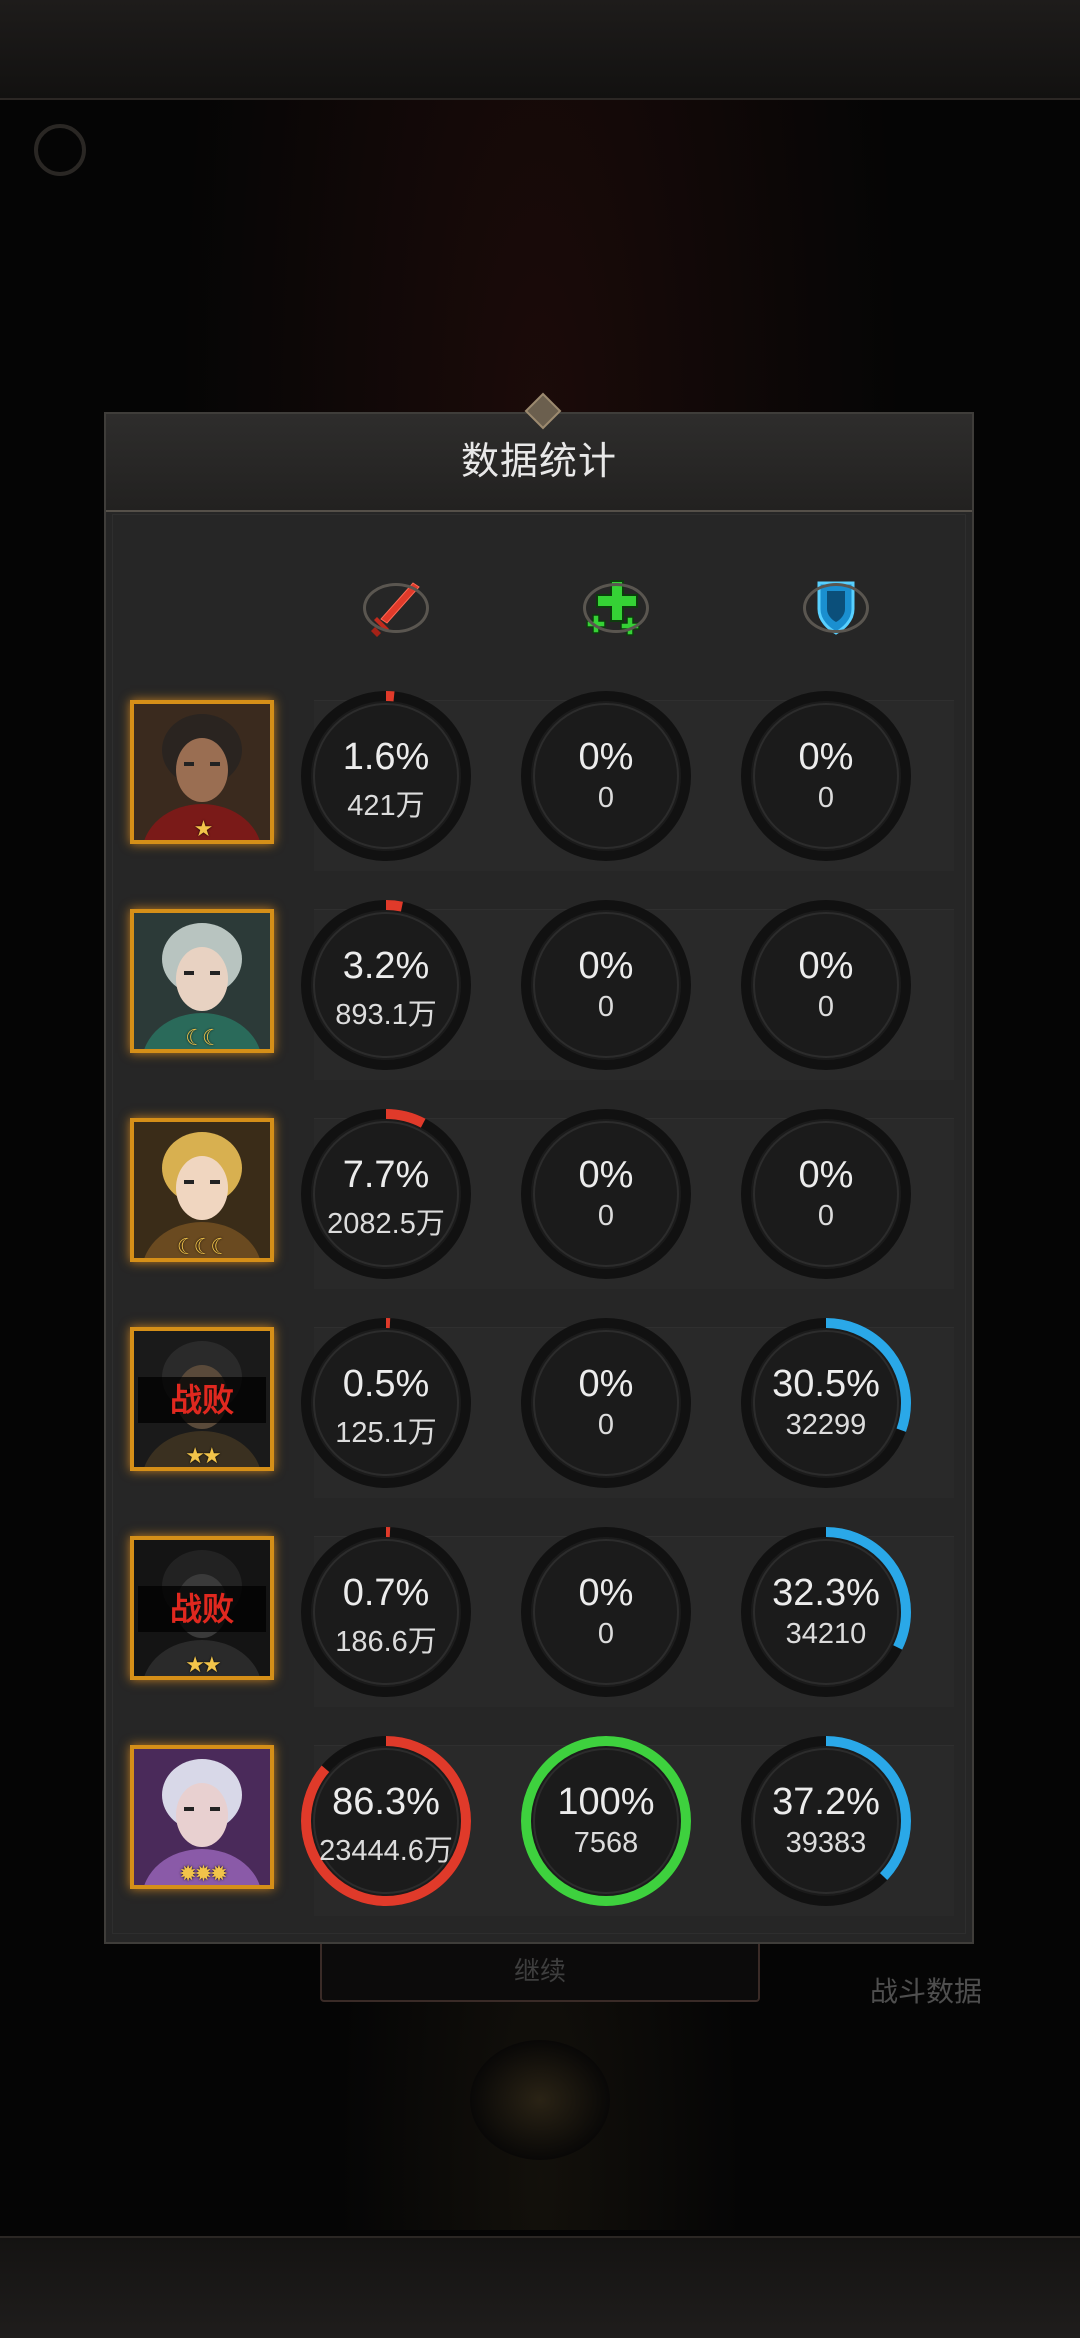 Image resolution: width=1080 pixels, height=2338 pixels. What do you see at coordinates (386, 1224) in the screenshot?
I see `gauge-value: 2082.5万` at bounding box center [386, 1224].